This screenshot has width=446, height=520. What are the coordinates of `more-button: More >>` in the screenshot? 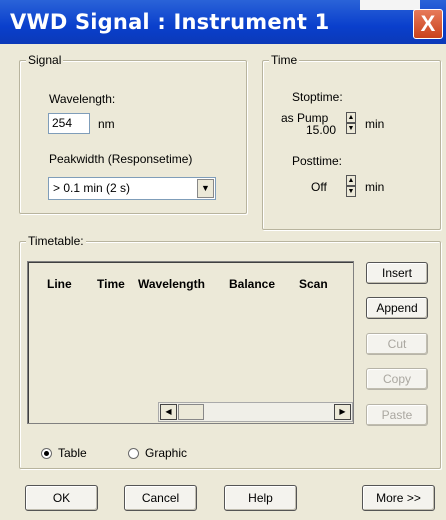 It's located at (398, 498).